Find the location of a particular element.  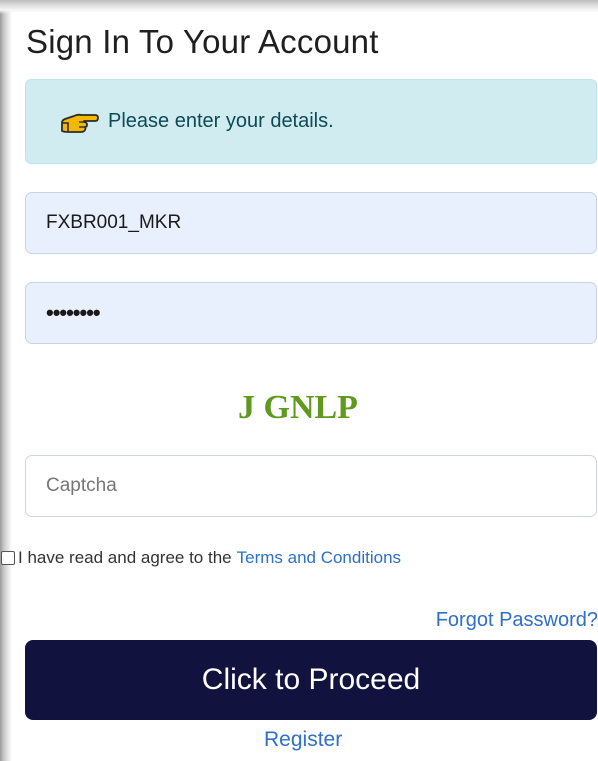

register-container: Register is located at coordinates (303, 740).